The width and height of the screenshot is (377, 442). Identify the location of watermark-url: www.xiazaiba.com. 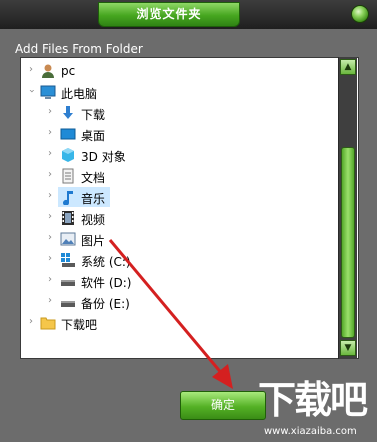
(310, 431).